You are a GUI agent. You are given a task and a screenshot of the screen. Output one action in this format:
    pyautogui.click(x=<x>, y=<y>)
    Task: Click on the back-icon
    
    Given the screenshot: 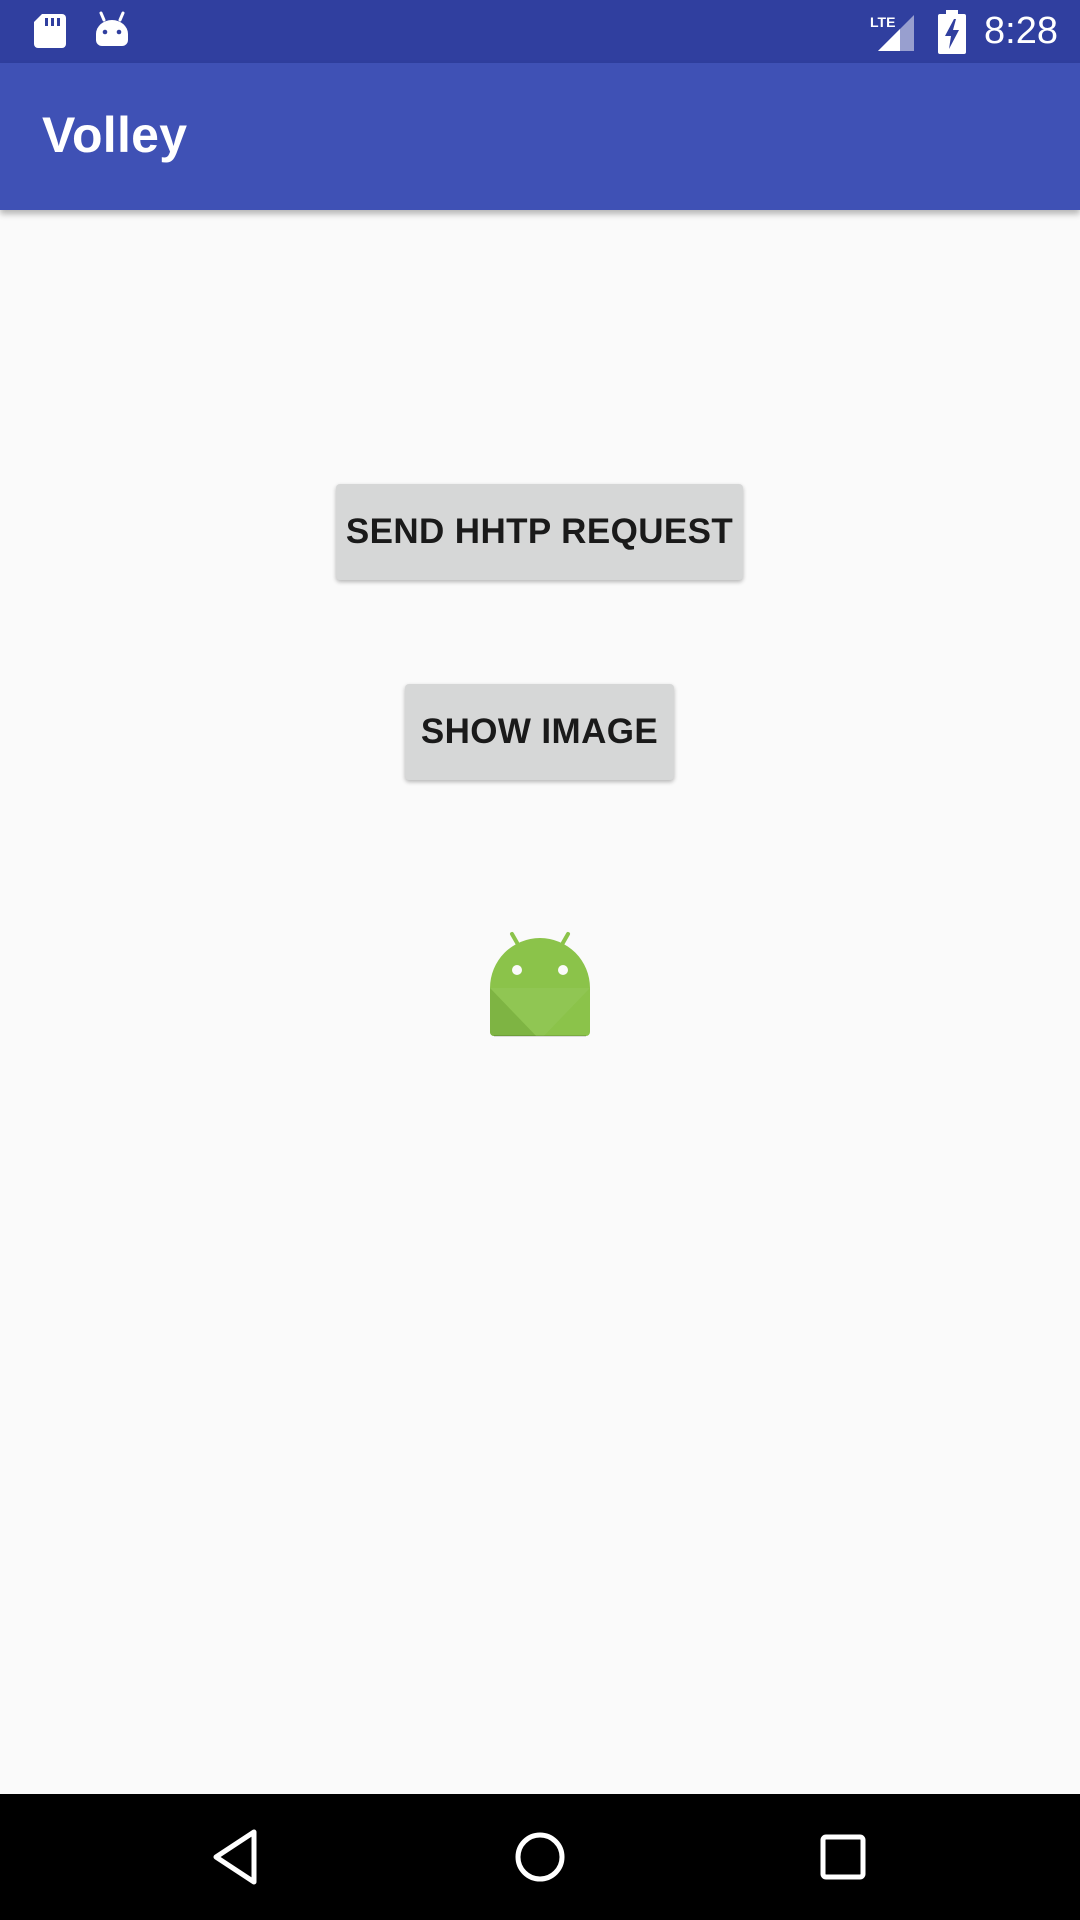 What is the action you would take?
    pyautogui.click(x=237, y=1857)
    